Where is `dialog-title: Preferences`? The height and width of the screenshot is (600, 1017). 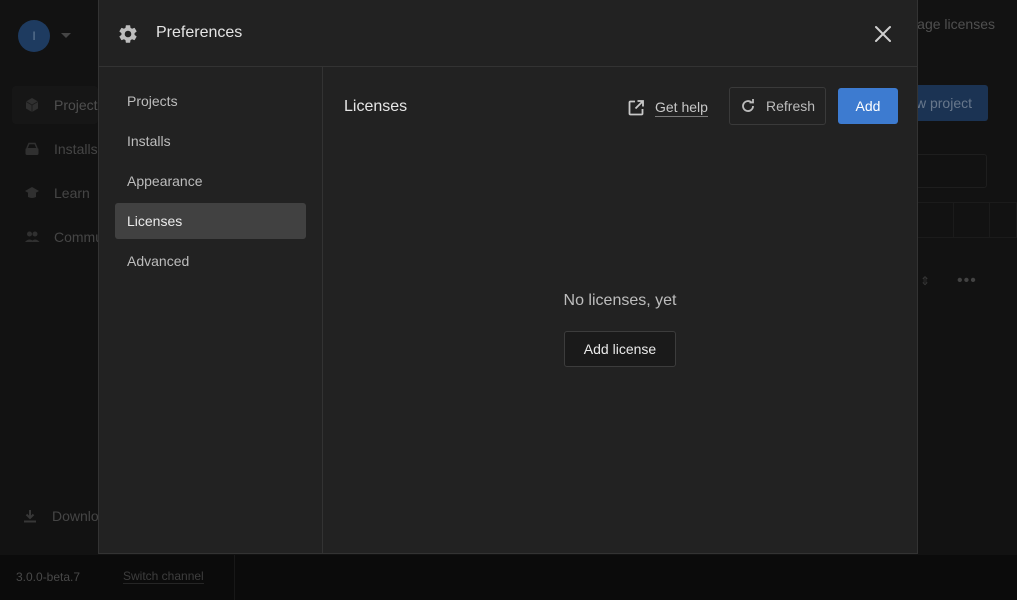
dialog-title: Preferences is located at coordinates (199, 32).